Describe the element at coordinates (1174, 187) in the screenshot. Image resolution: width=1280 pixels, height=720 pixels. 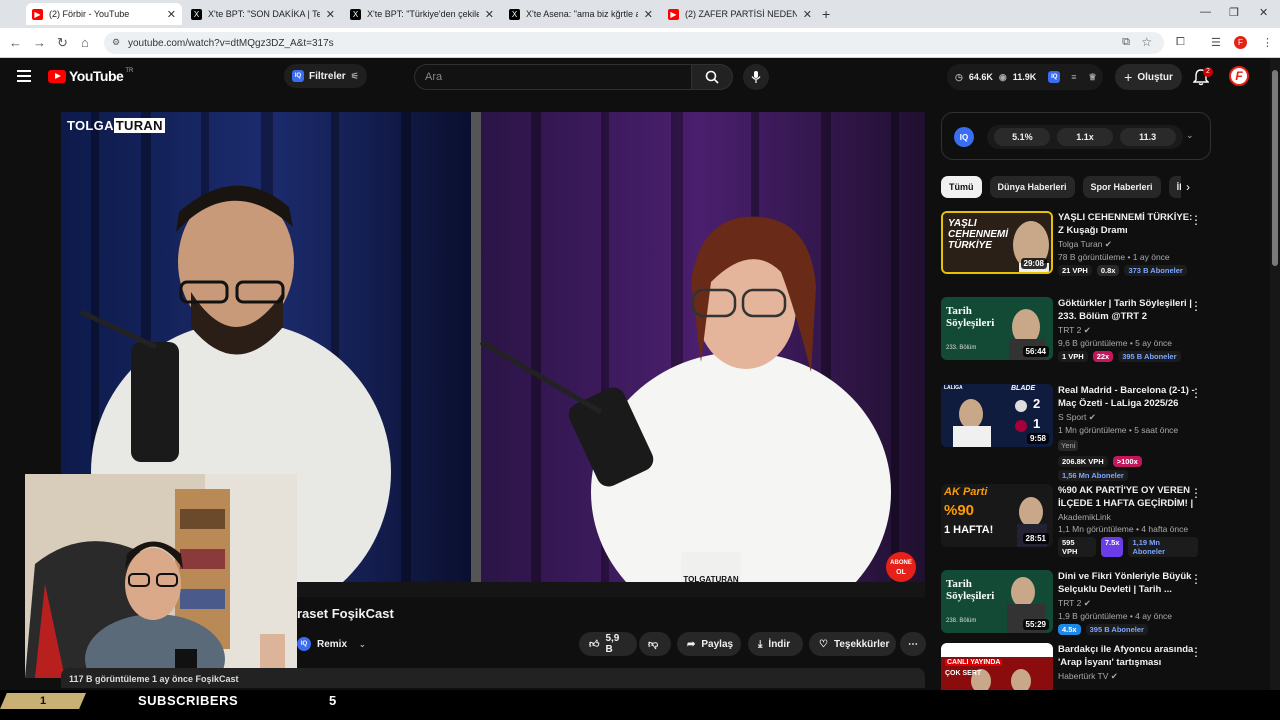
I see `chip-related: İlgili` at that location.